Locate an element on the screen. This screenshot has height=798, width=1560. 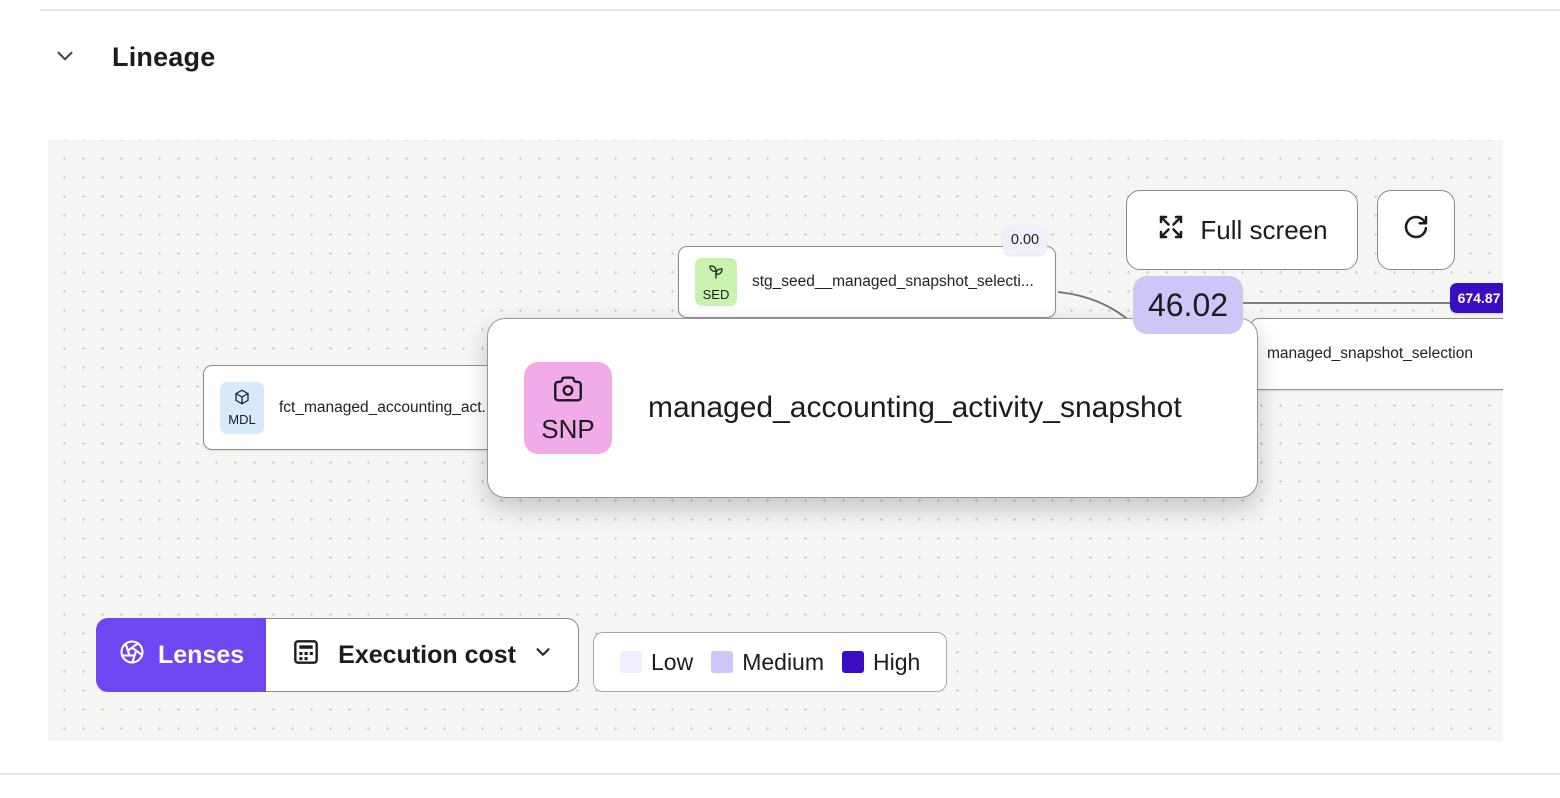
aperture-icon is located at coordinates (132, 655).